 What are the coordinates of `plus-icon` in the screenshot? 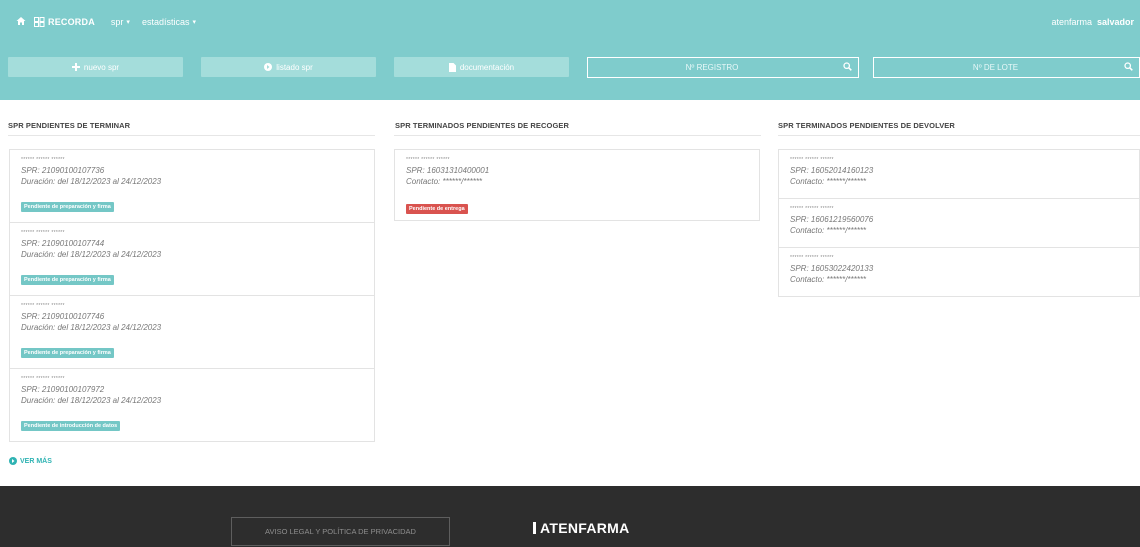 It's located at (75, 67).